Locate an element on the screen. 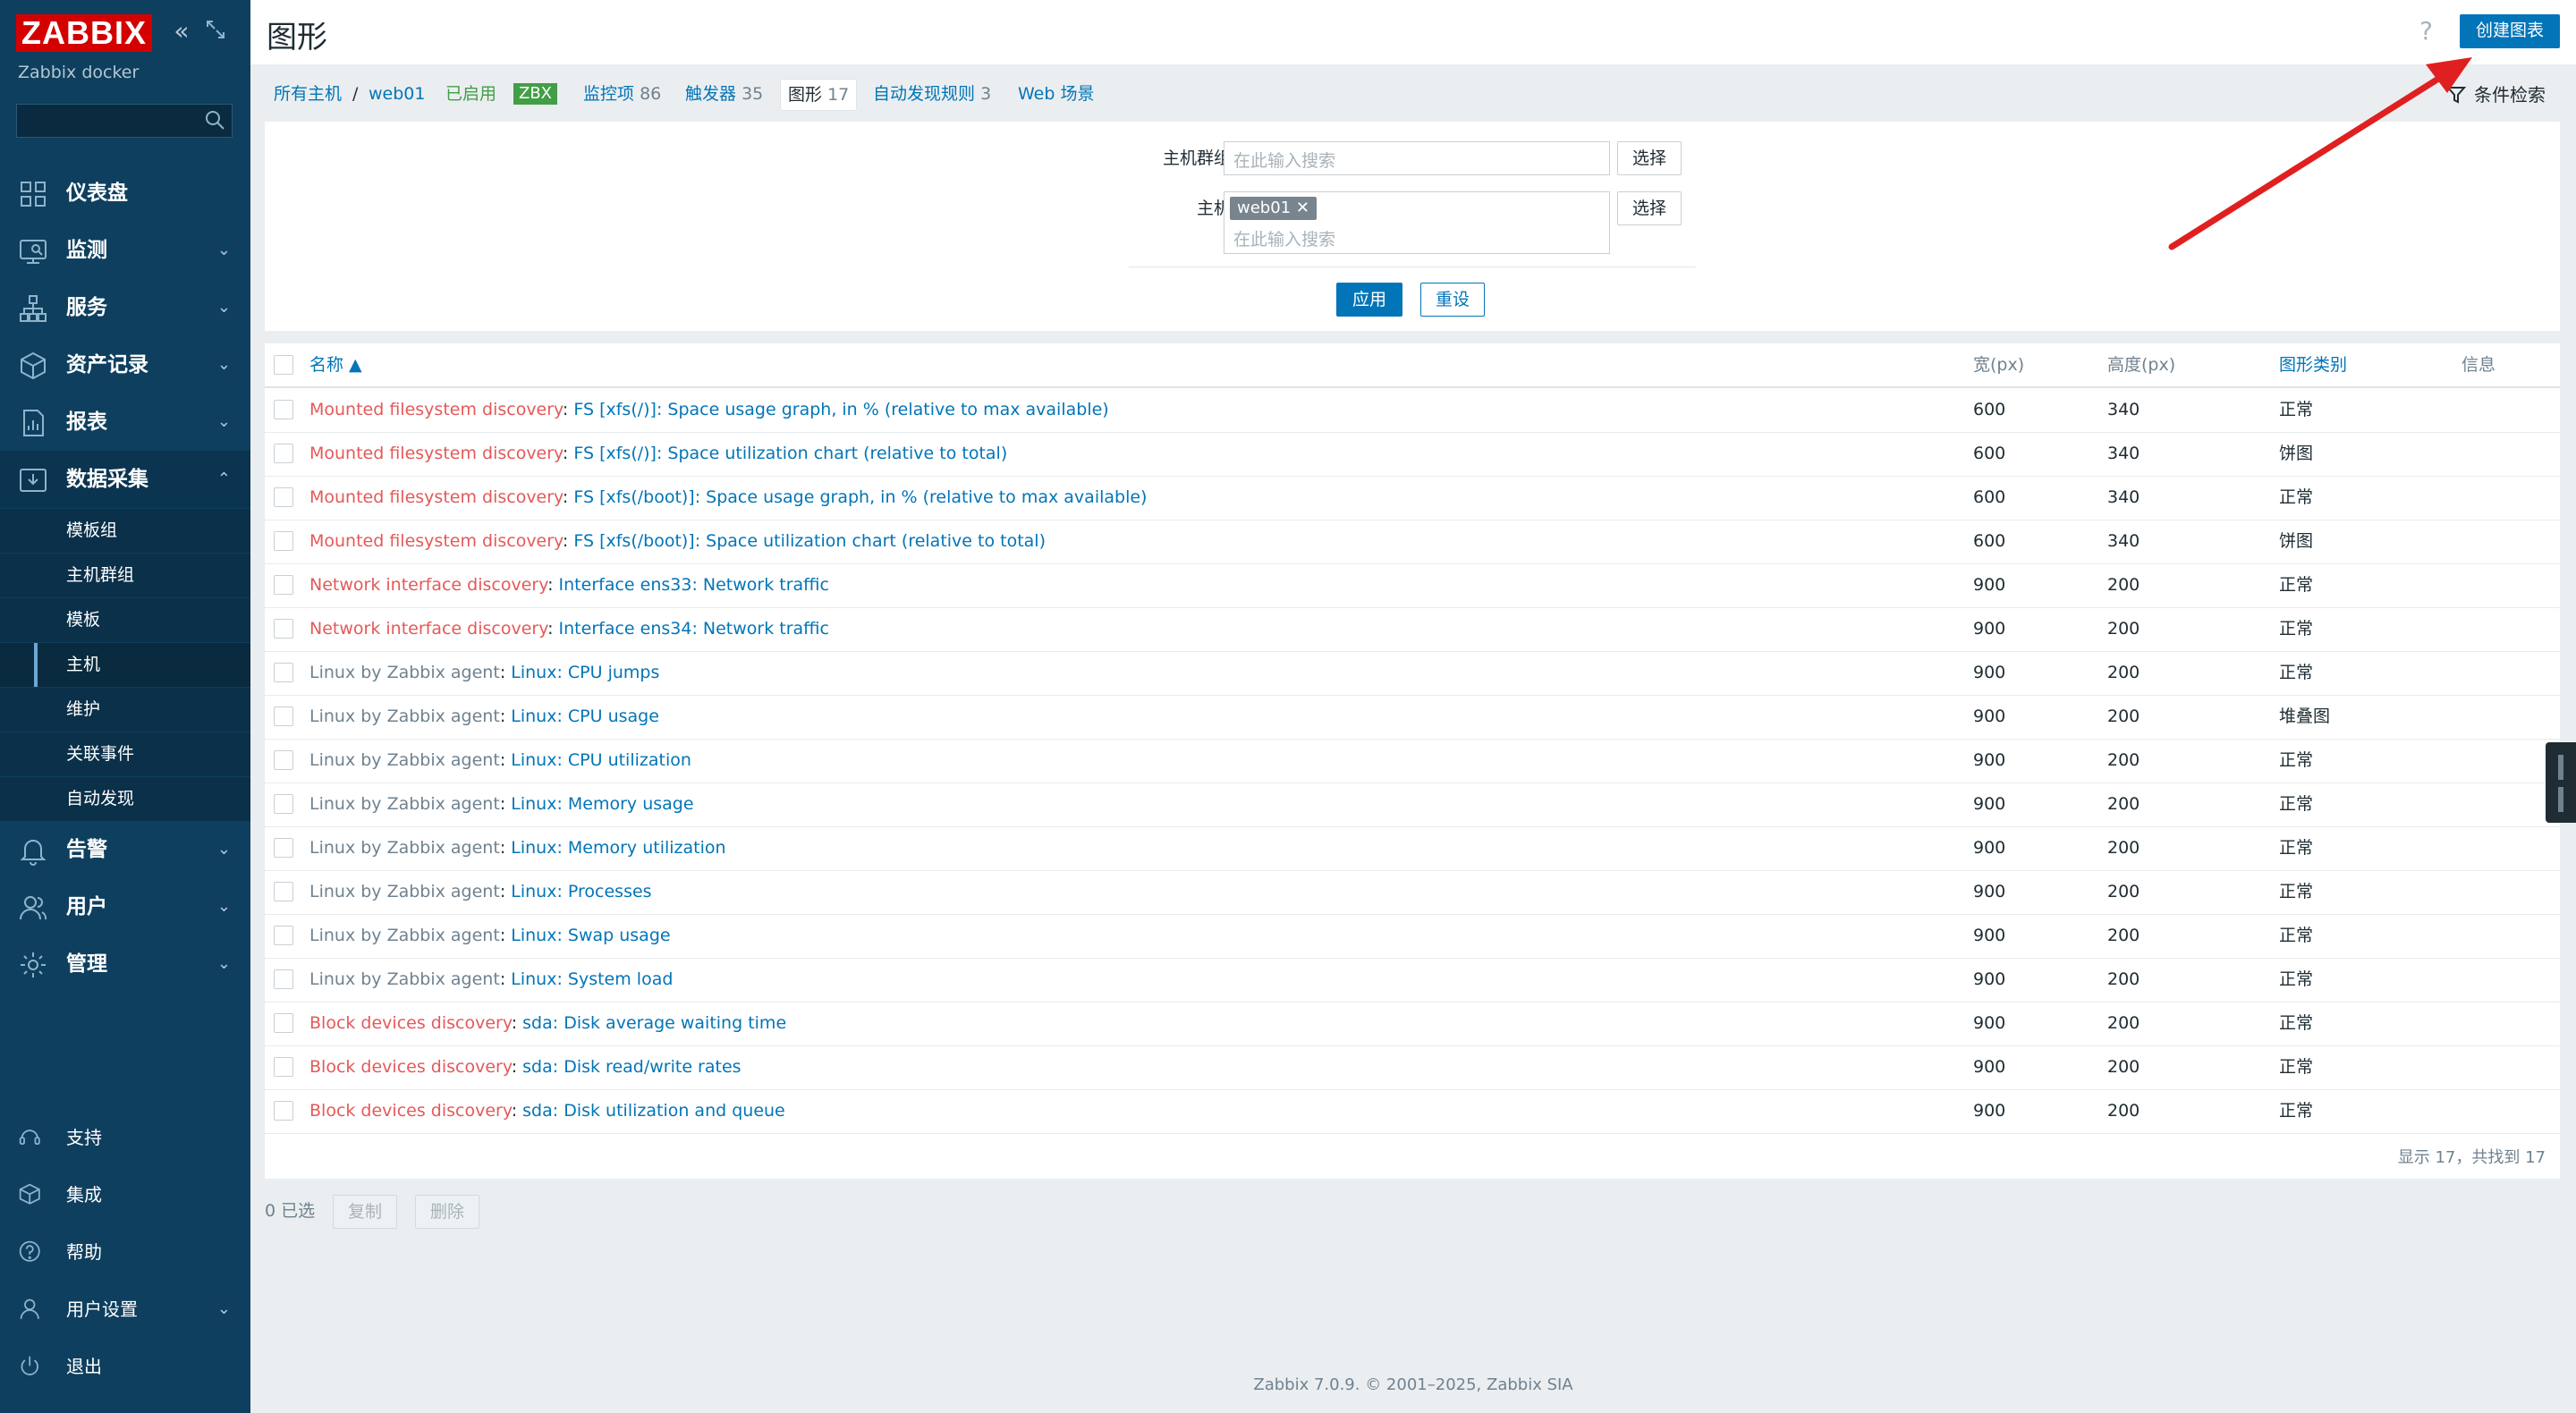 The width and height of the screenshot is (2576, 1413). menu-item-3: 资产记录 ⌄ is located at coordinates (125, 364).